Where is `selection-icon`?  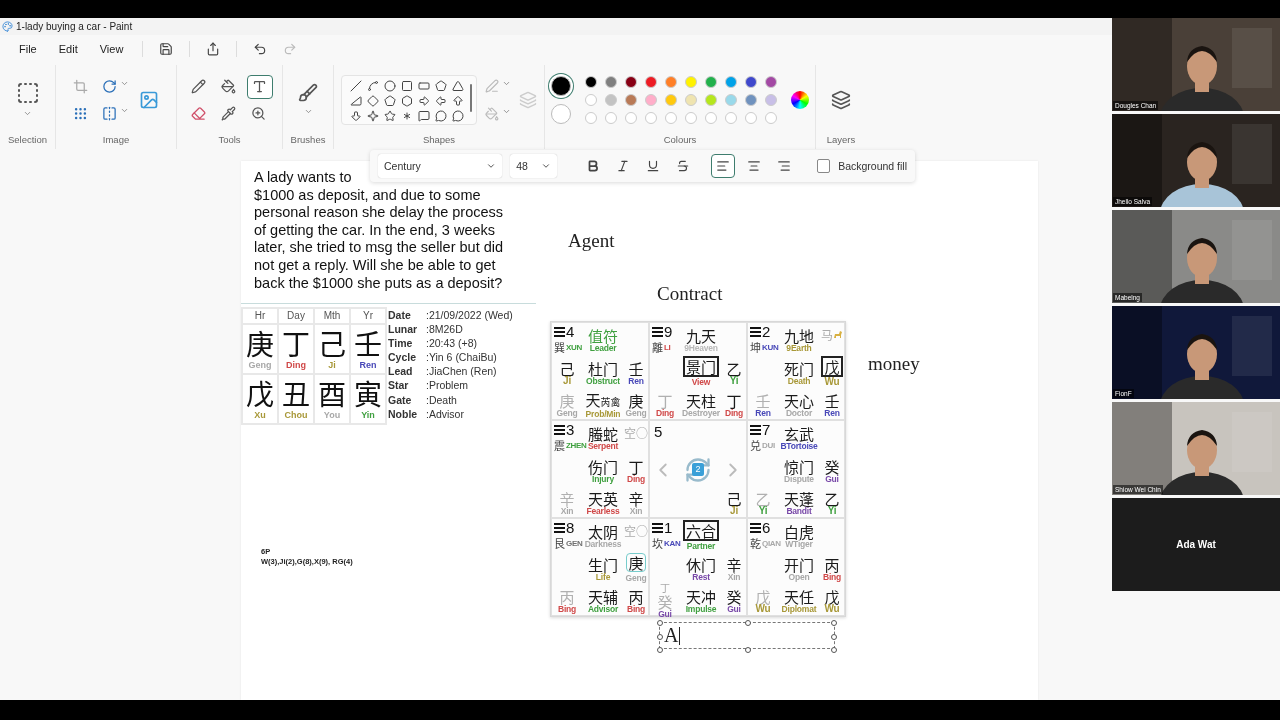 selection-icon is located at coordinates (27, 93).